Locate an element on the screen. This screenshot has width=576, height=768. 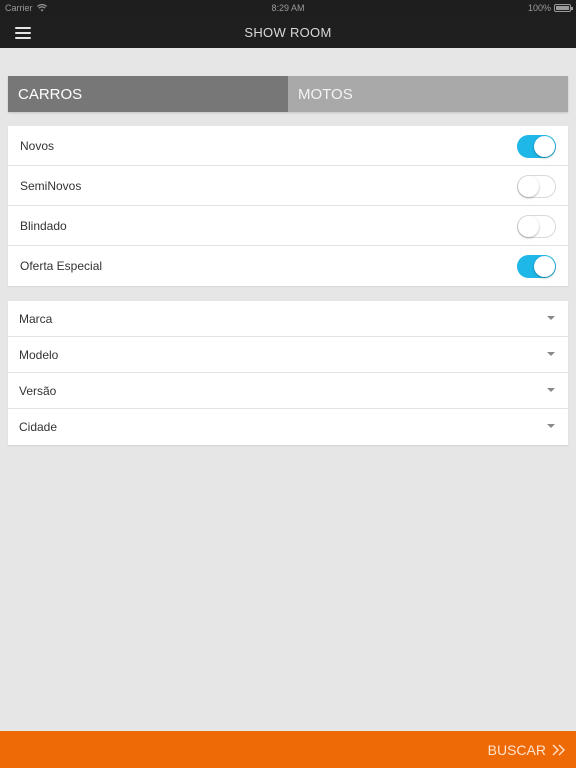
navigation-bar: SHOW ROOM is located at coordinates (288, 32).